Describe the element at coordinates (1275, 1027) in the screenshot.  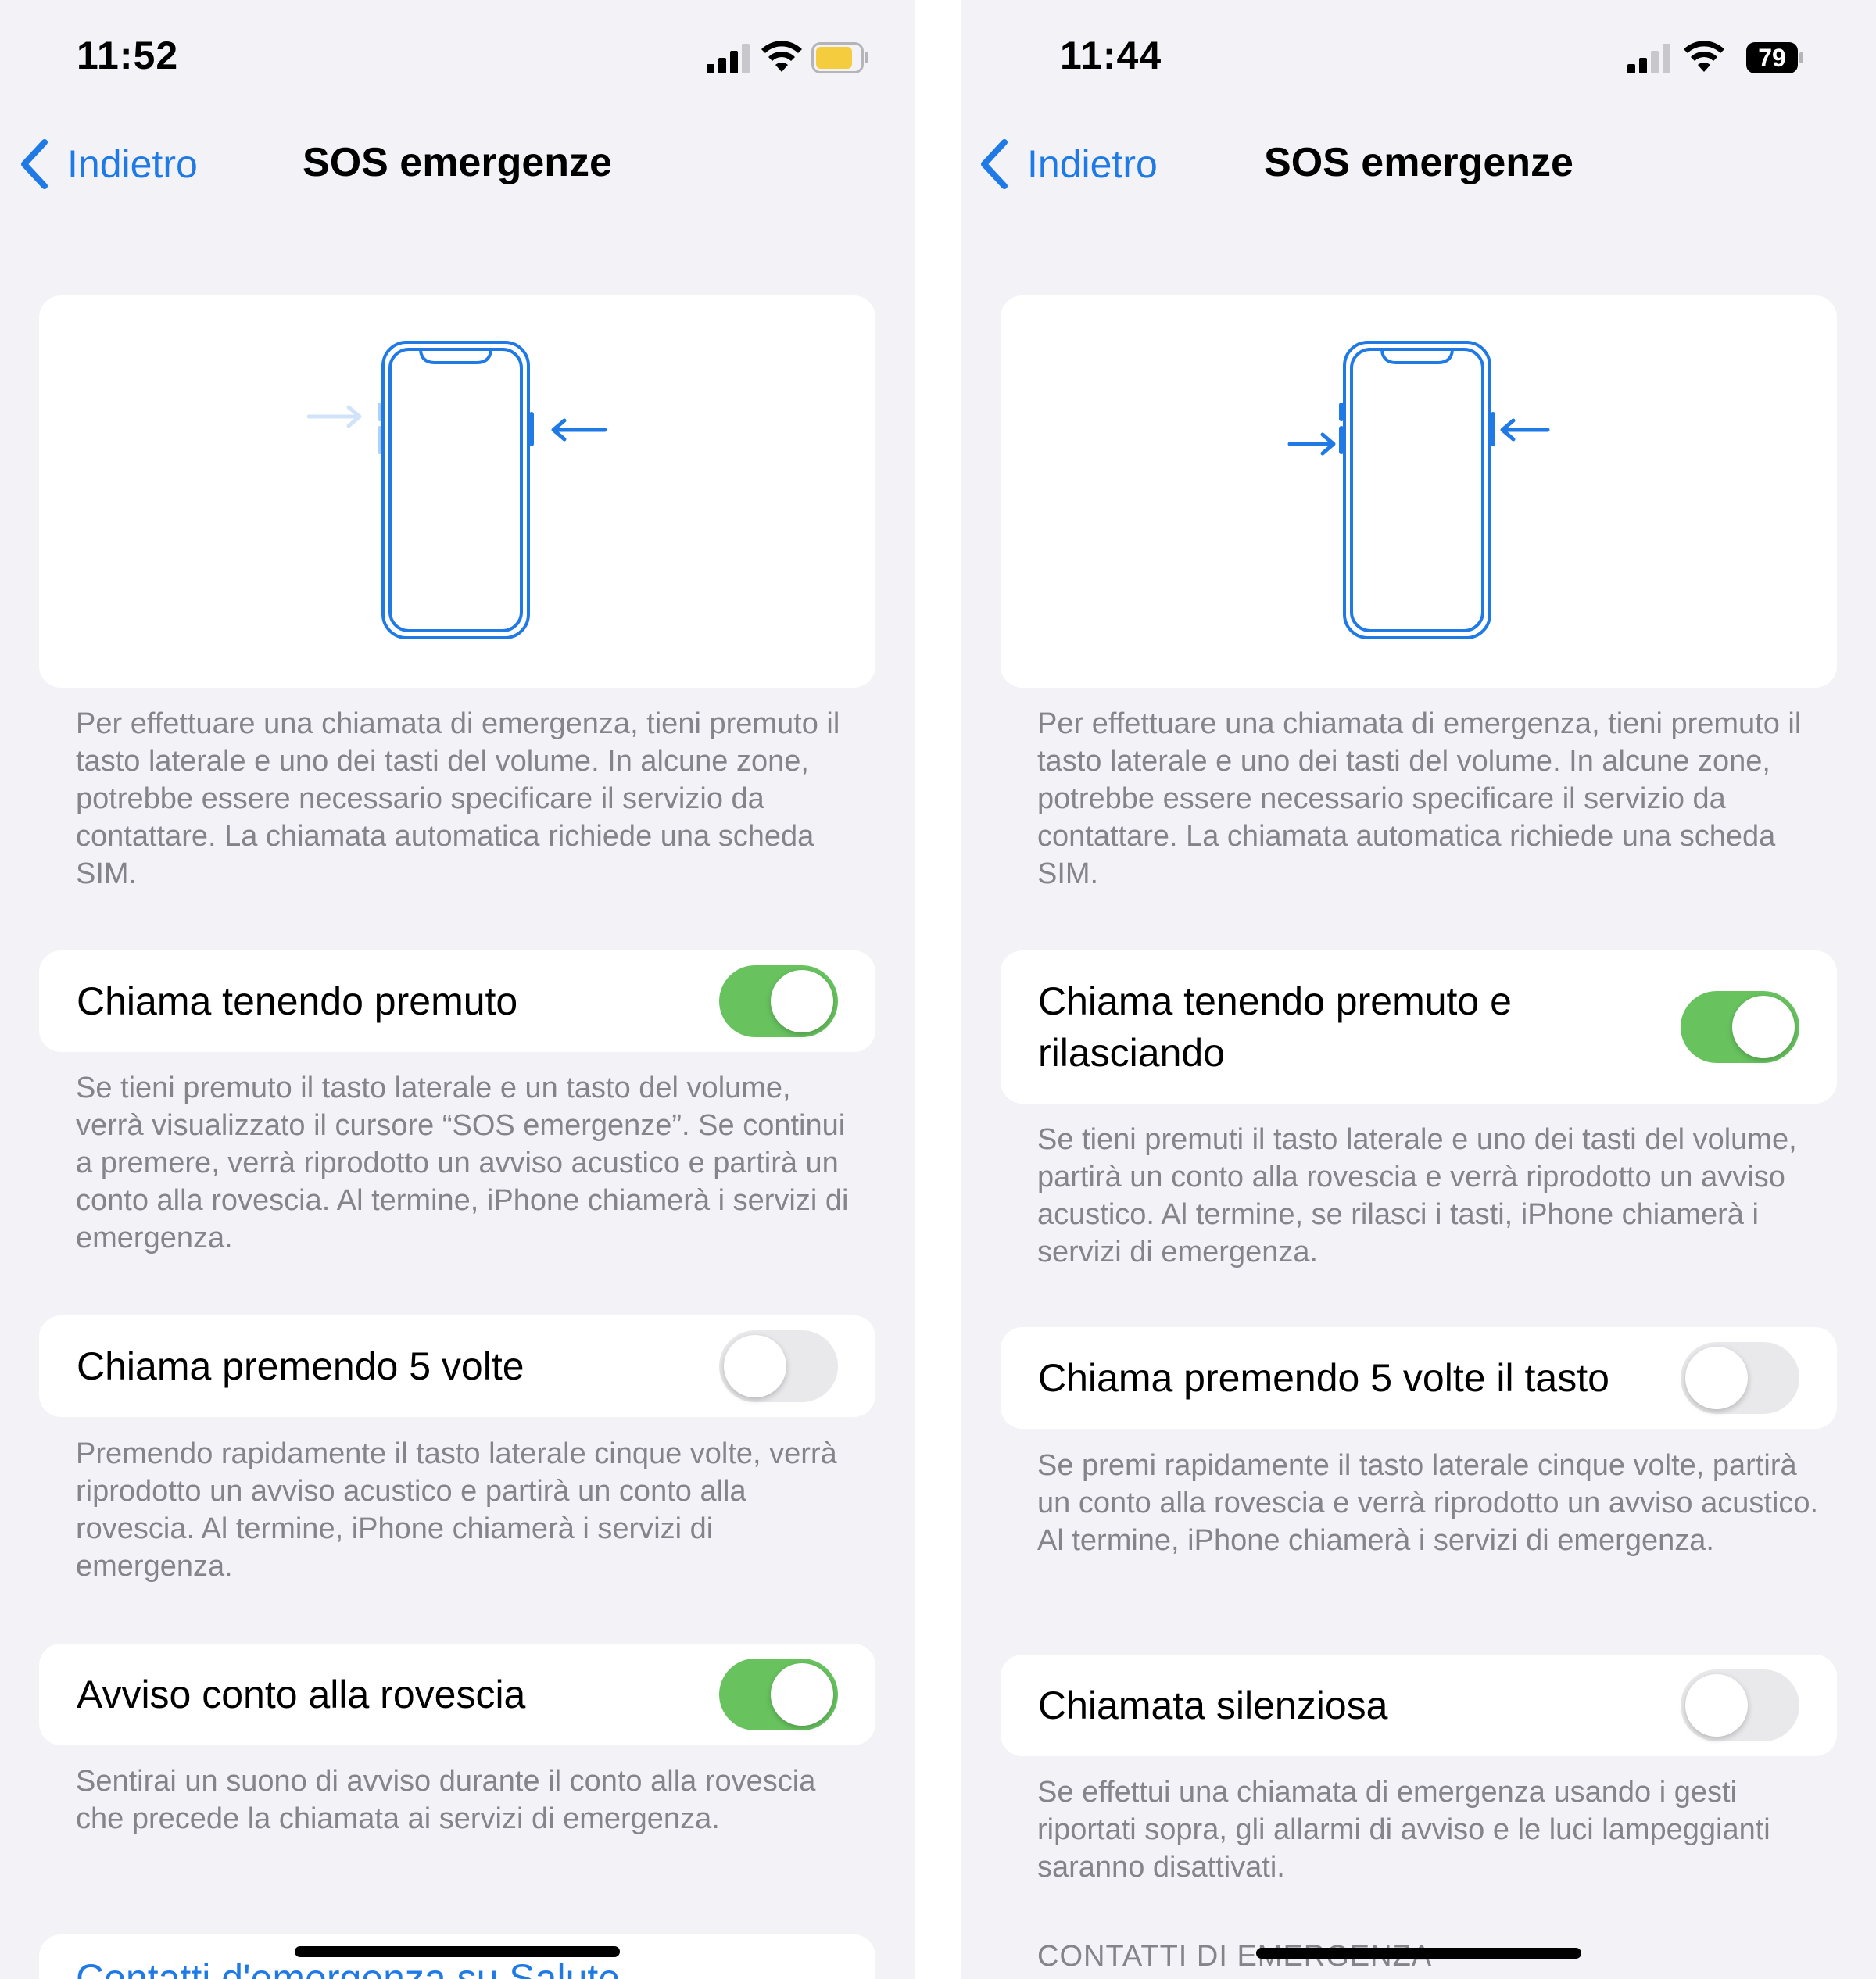
I see `setting-label: Chiama tenendo premuto e rilasciando` at that location.